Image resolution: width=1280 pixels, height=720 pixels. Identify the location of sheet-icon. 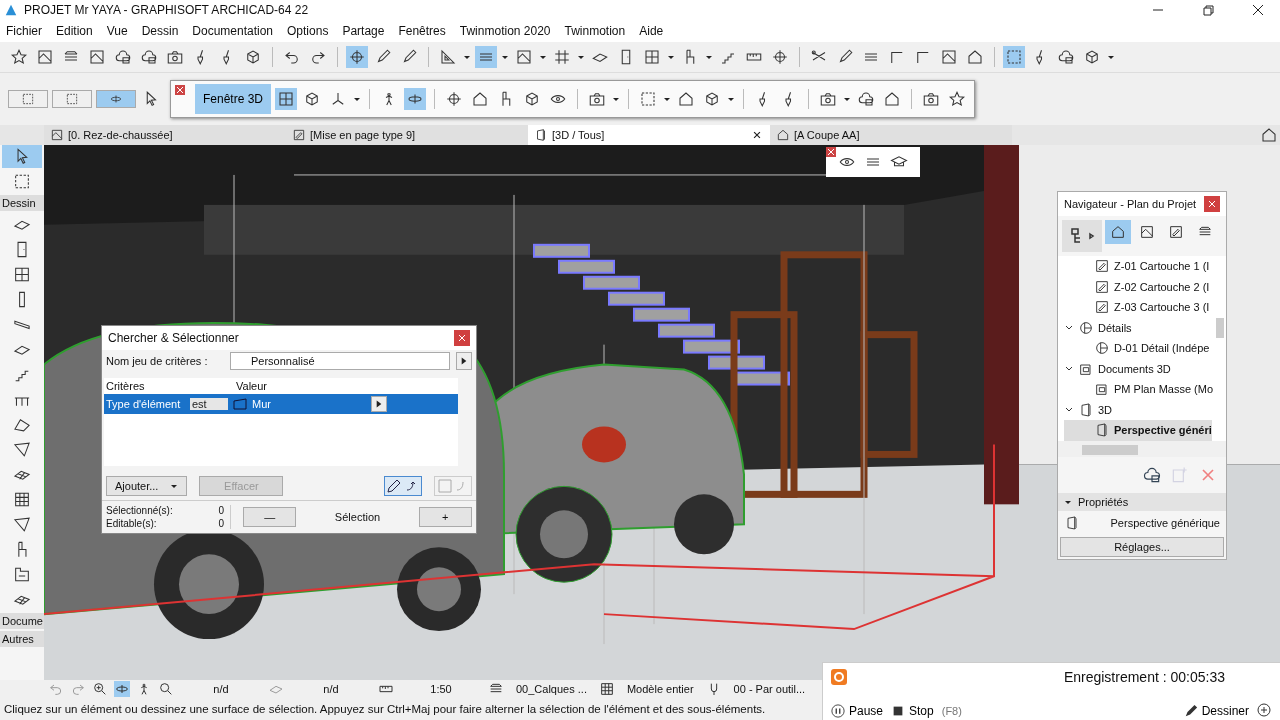
(1102, 266).